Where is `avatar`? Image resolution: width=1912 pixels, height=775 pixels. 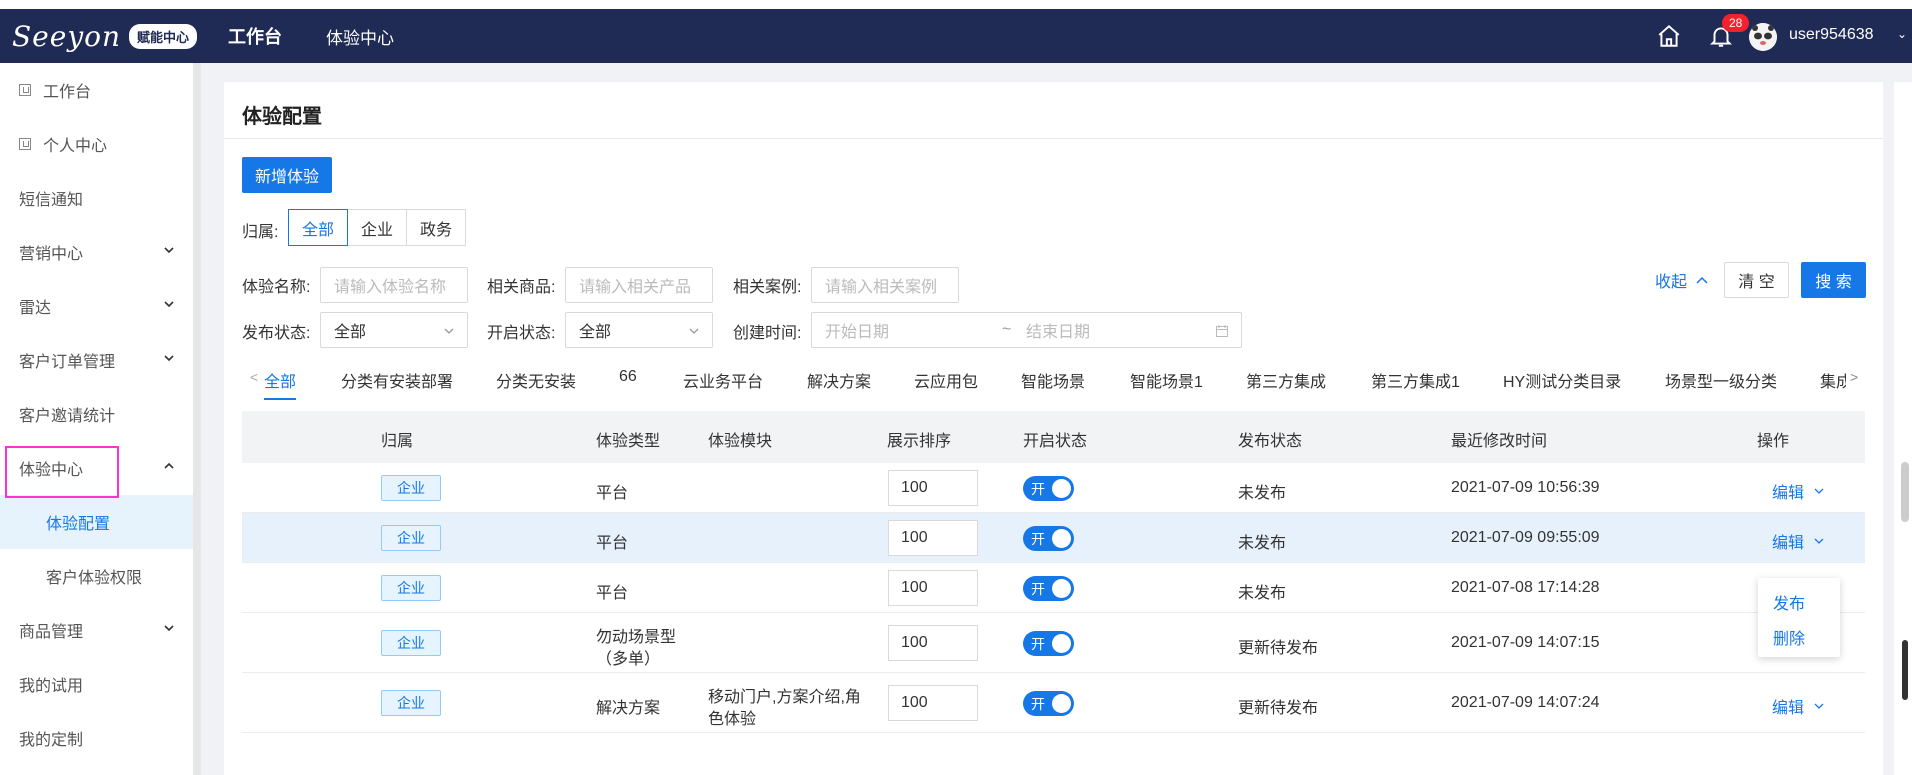 avatar is located at coordinates (1763, 37).